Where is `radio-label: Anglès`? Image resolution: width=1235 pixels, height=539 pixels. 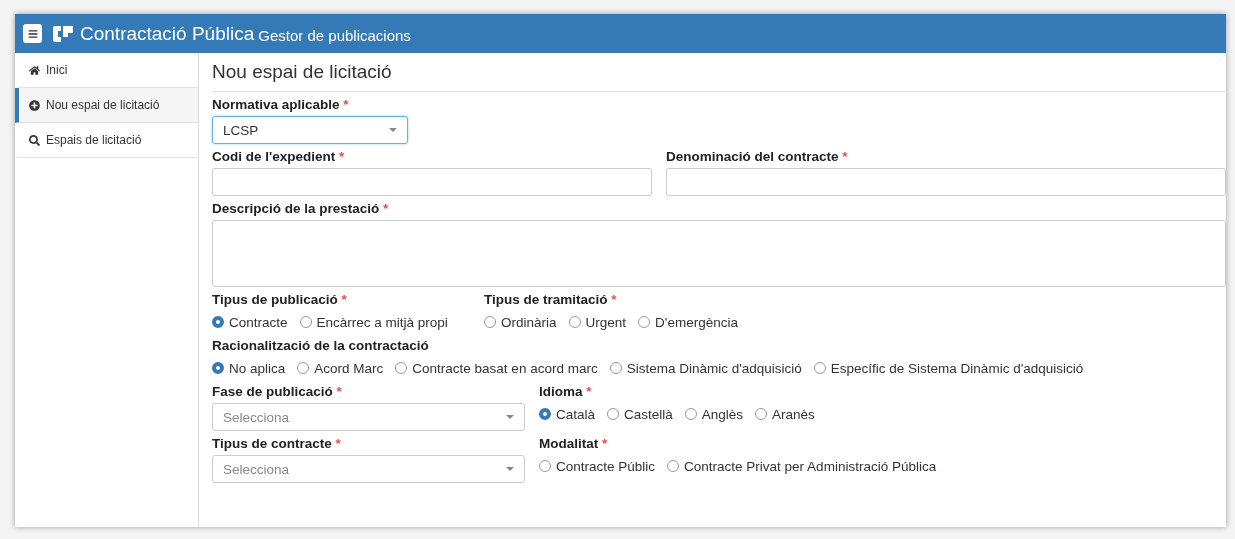
radio-label: Anglès is located at coordinates (722, 414).